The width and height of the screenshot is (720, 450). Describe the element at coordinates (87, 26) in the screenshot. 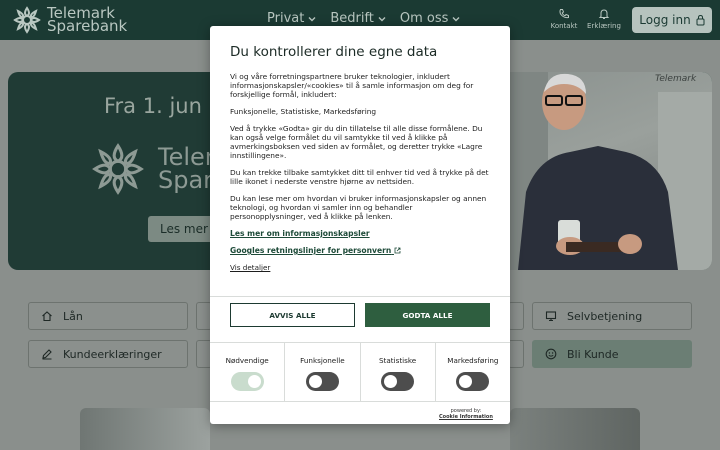

I see `logo-line-2: Sparebank` at that location.